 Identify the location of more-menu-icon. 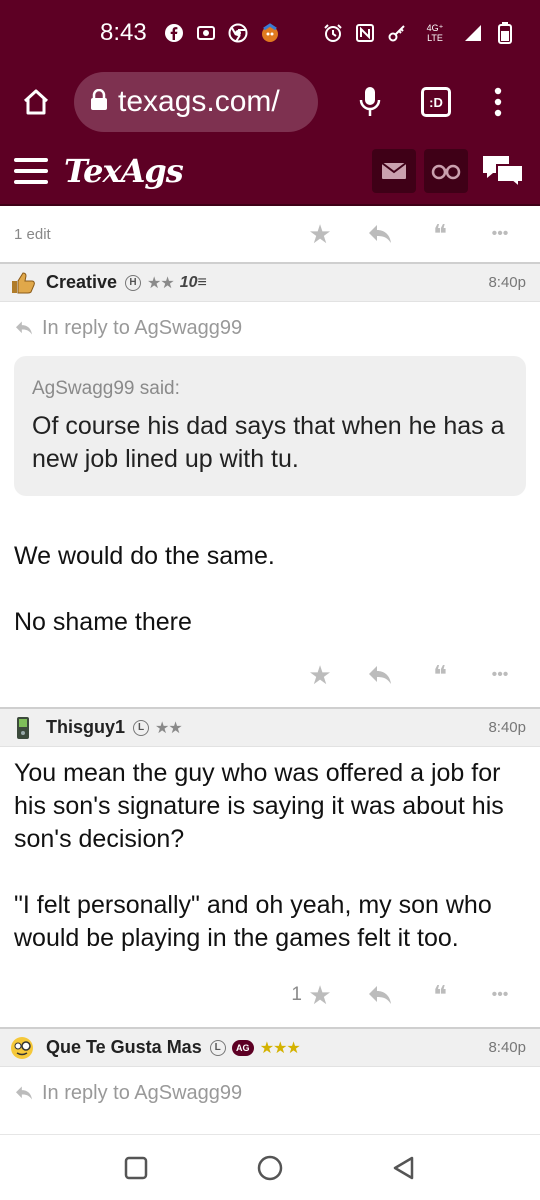
(498, 102).